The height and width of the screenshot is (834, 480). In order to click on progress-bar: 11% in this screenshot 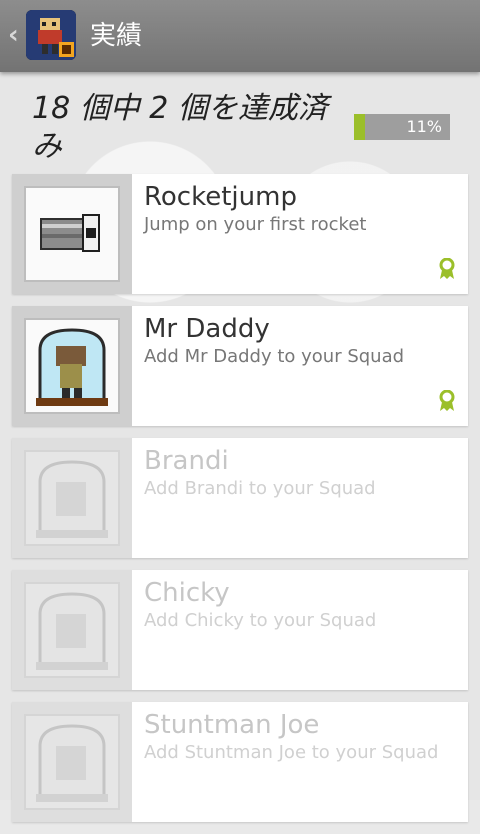, I will do `click(402, 127)`.